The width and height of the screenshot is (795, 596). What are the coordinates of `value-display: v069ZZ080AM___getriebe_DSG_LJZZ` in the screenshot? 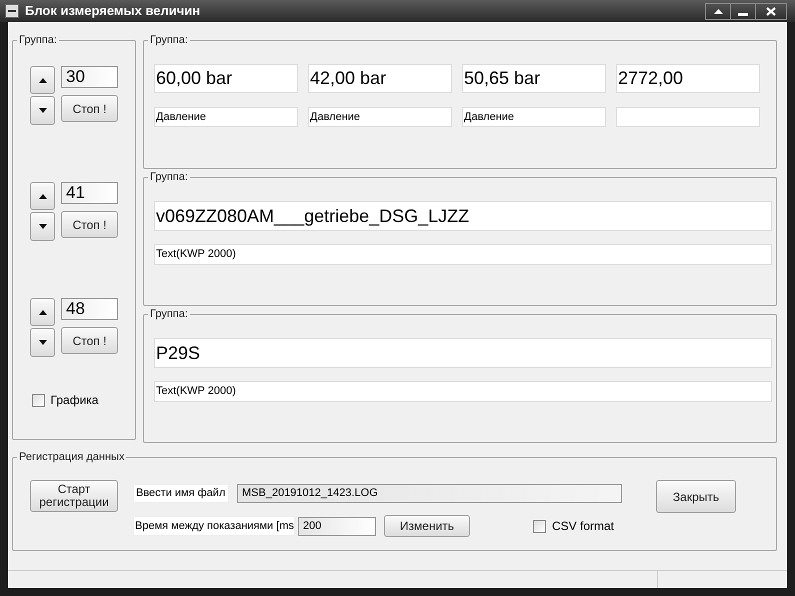 It's located at (463, 216).